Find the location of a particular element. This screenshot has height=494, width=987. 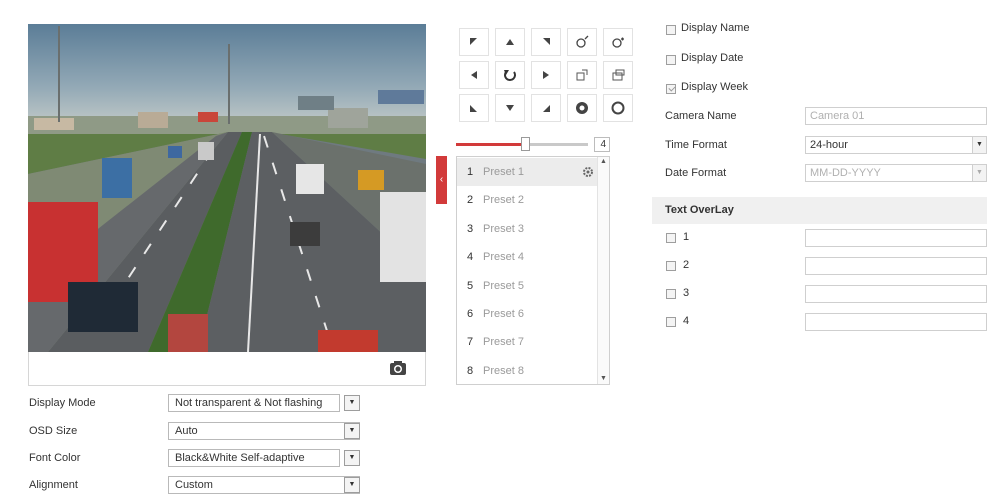

time-format-value: 24-hour is located at coordinates (829, 145).